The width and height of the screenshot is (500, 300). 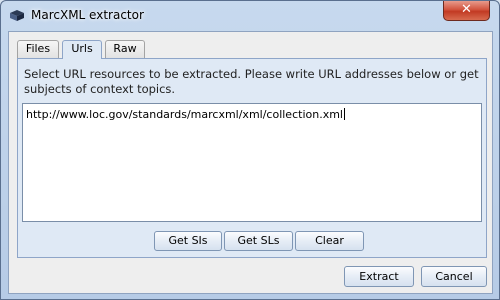 What do you see at coordinates (454, 276) in the screenshot?
I see `cancel-button: Cancel` at bounding box center [454, 276].